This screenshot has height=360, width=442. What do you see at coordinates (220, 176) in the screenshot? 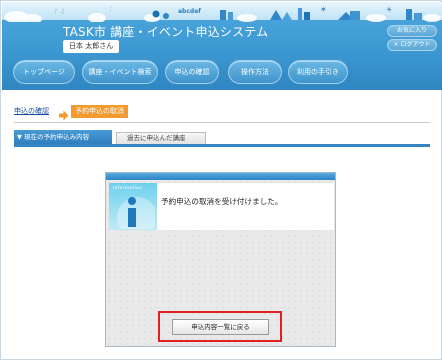
I see `panel-topbar` at bounding box center [220, 176].